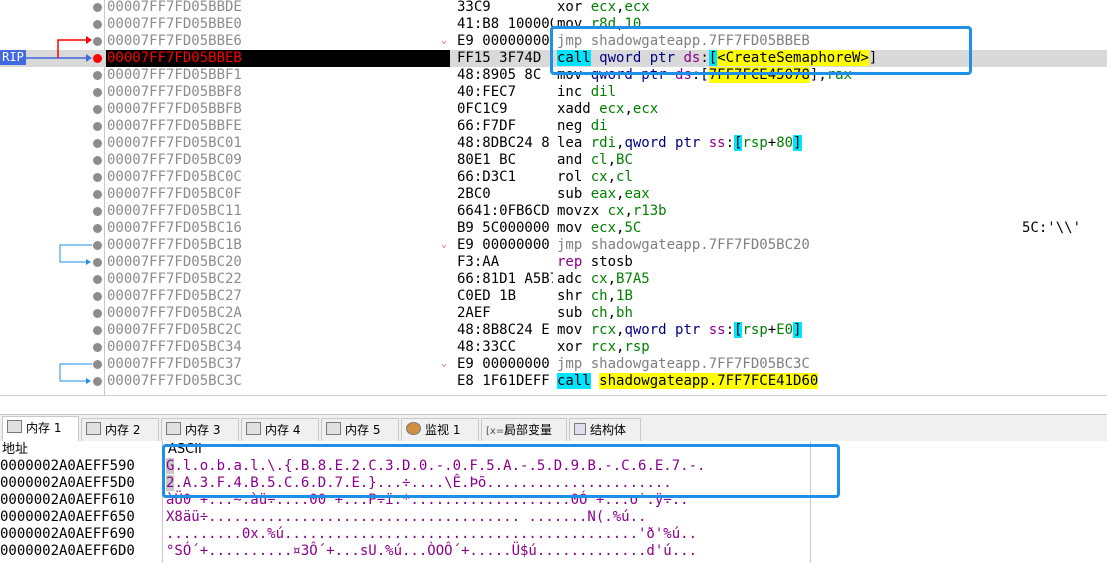 The width and height of the screenshot is (1107, 563). Describe the element at coordinates (717, 330) in the screenshot. I see `instruction-token: ss` at that location.